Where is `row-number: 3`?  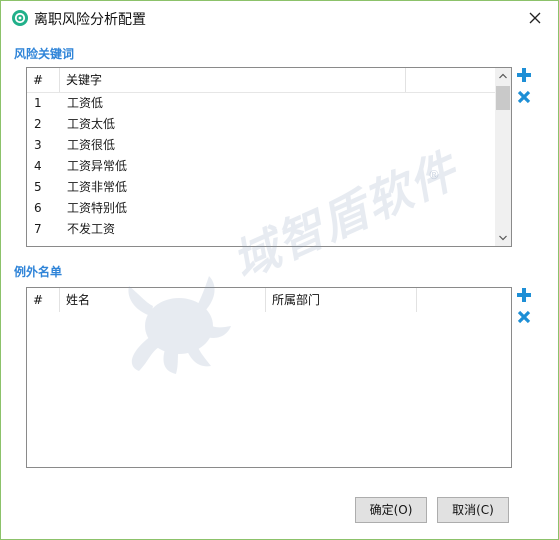
row-number: 3 is located at coordinates (38, 145).